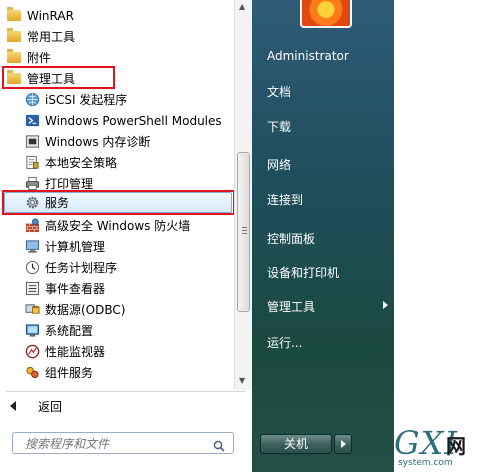  I want to click on program-item-local-security-policy: 本地安全策略, so click(70, 162).